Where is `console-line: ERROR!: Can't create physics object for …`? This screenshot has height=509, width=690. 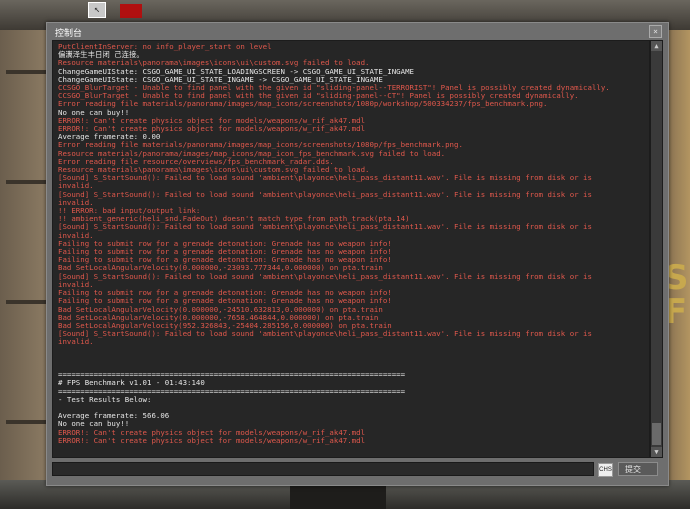 console-line: ERROR!: Can't create physics object for … is located at coordinates (212, 440).